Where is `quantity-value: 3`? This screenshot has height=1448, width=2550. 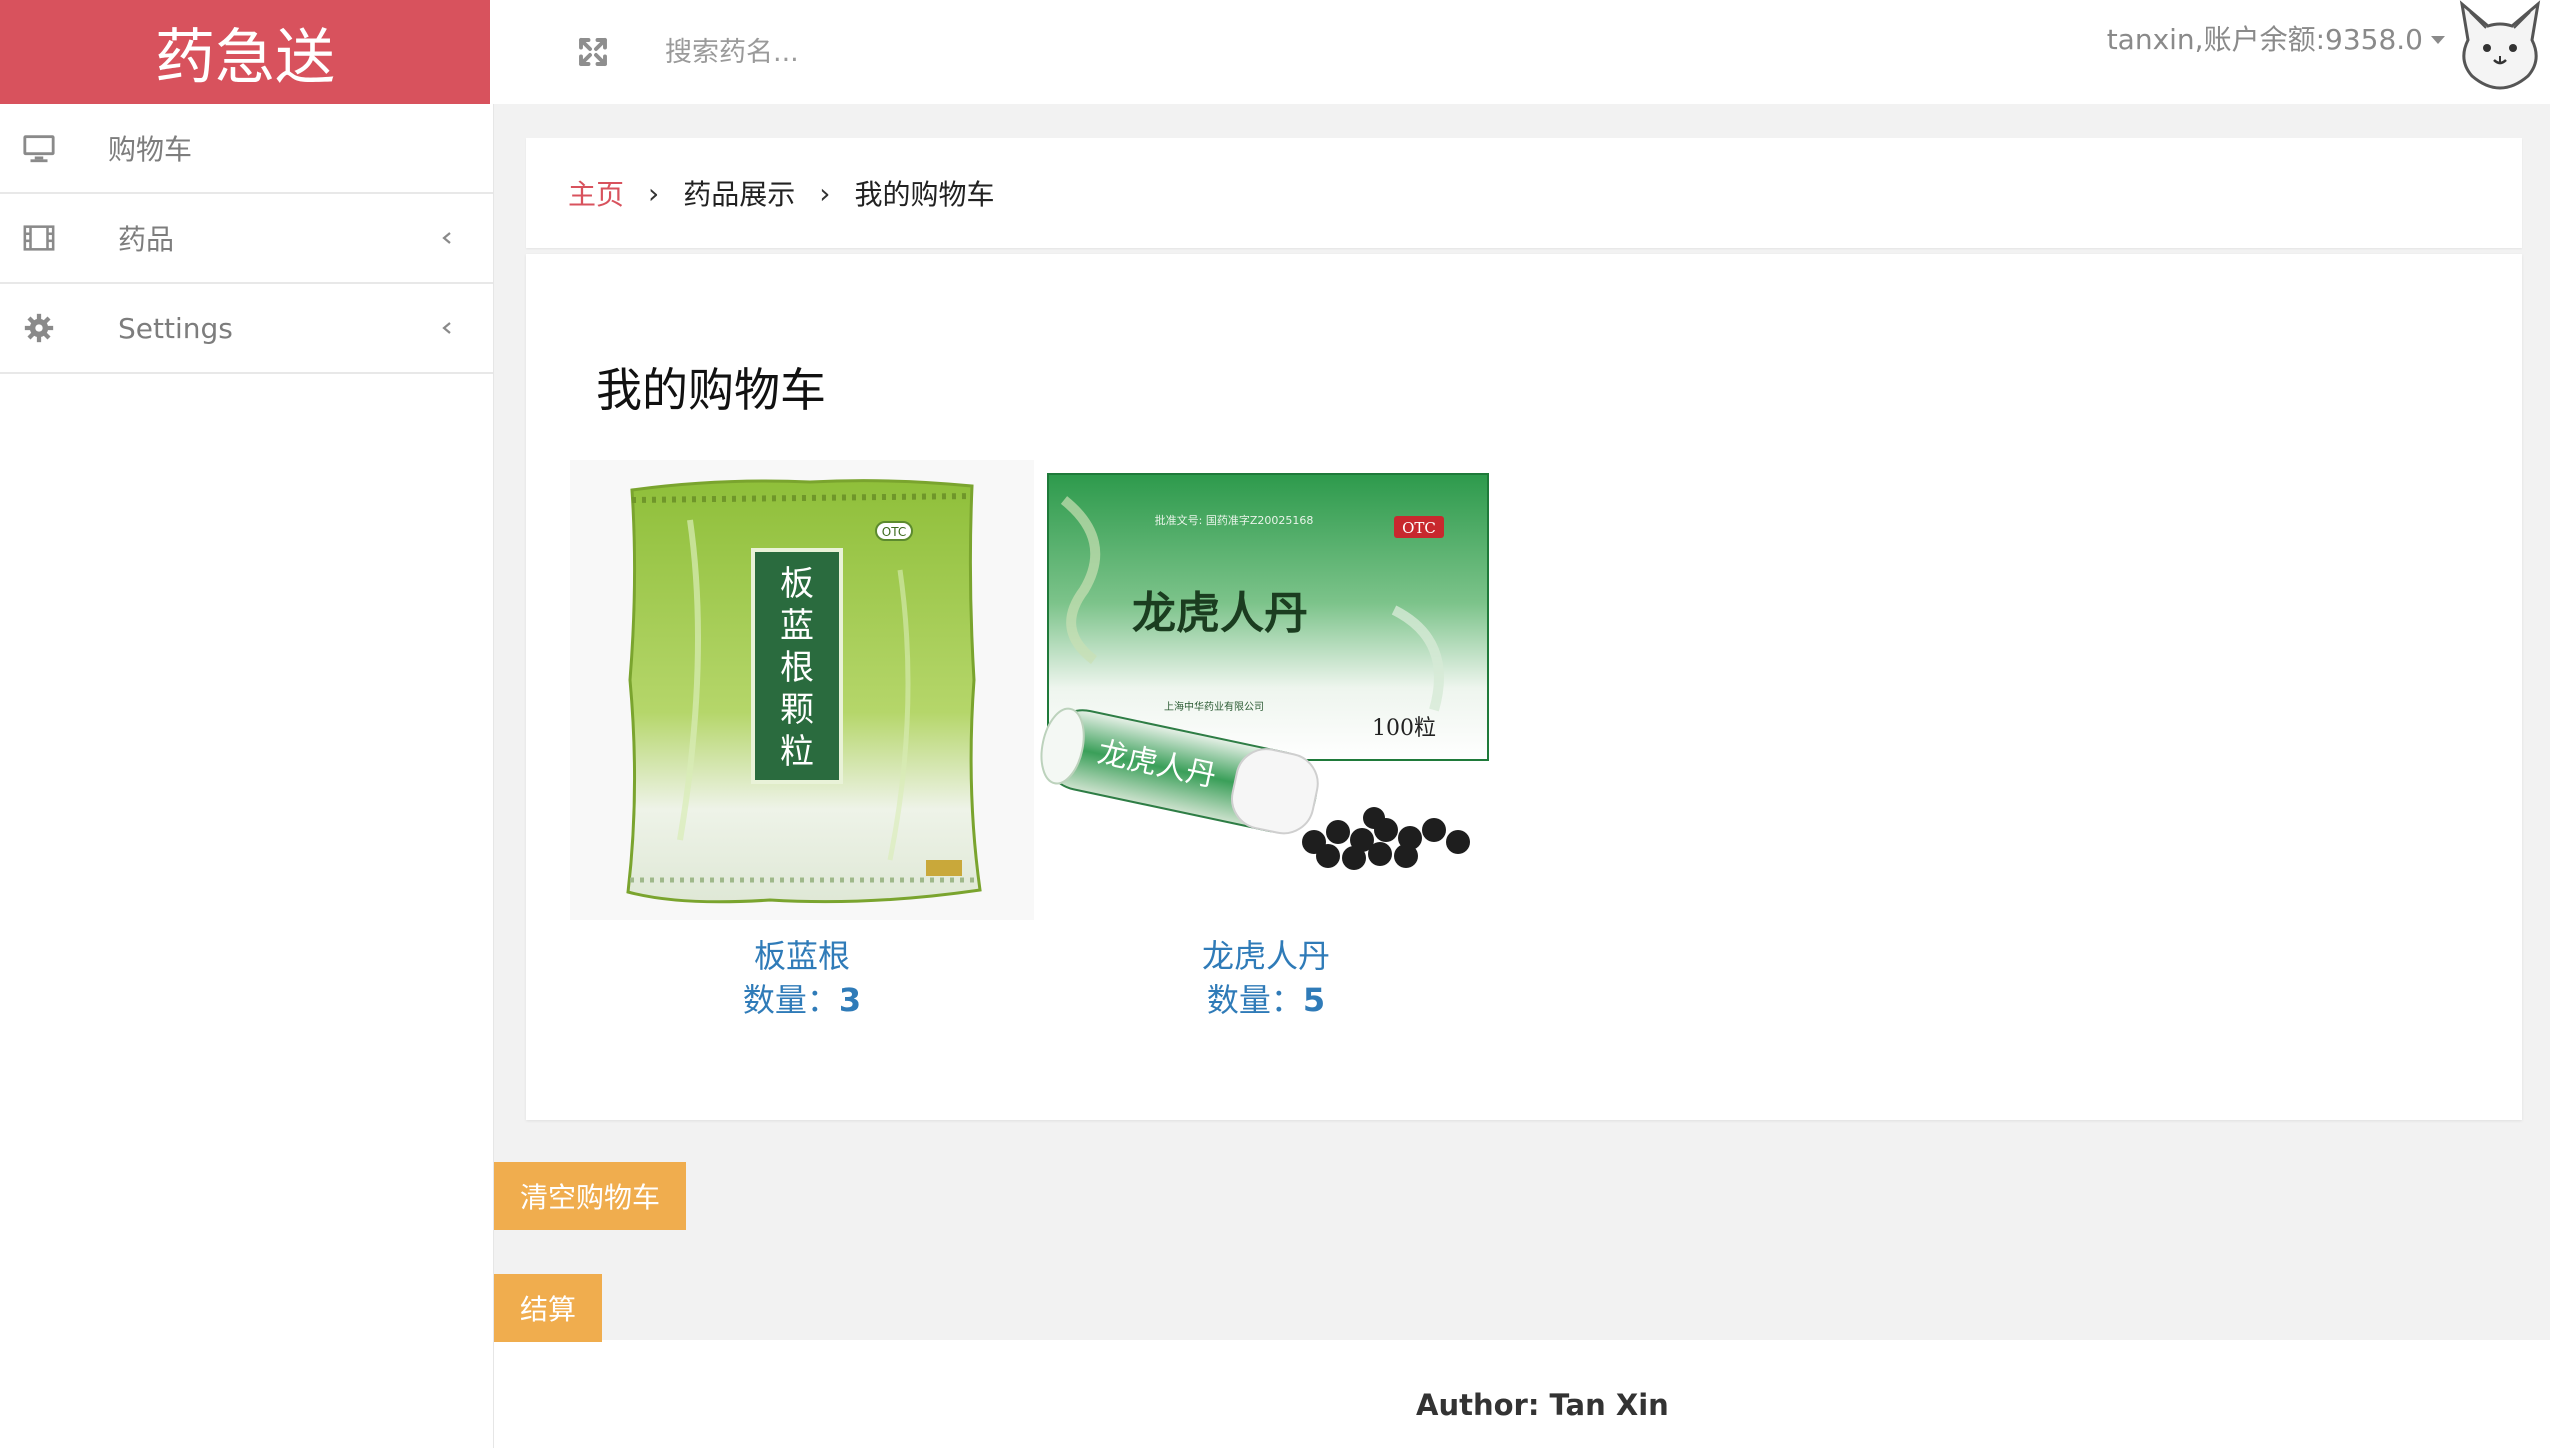 quantity-value: 3 is located at coordinates (850, 1000).